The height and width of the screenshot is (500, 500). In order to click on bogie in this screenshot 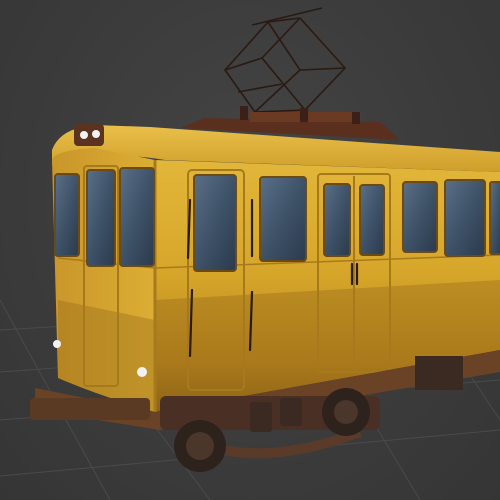, I will do `click(270, 430)`.